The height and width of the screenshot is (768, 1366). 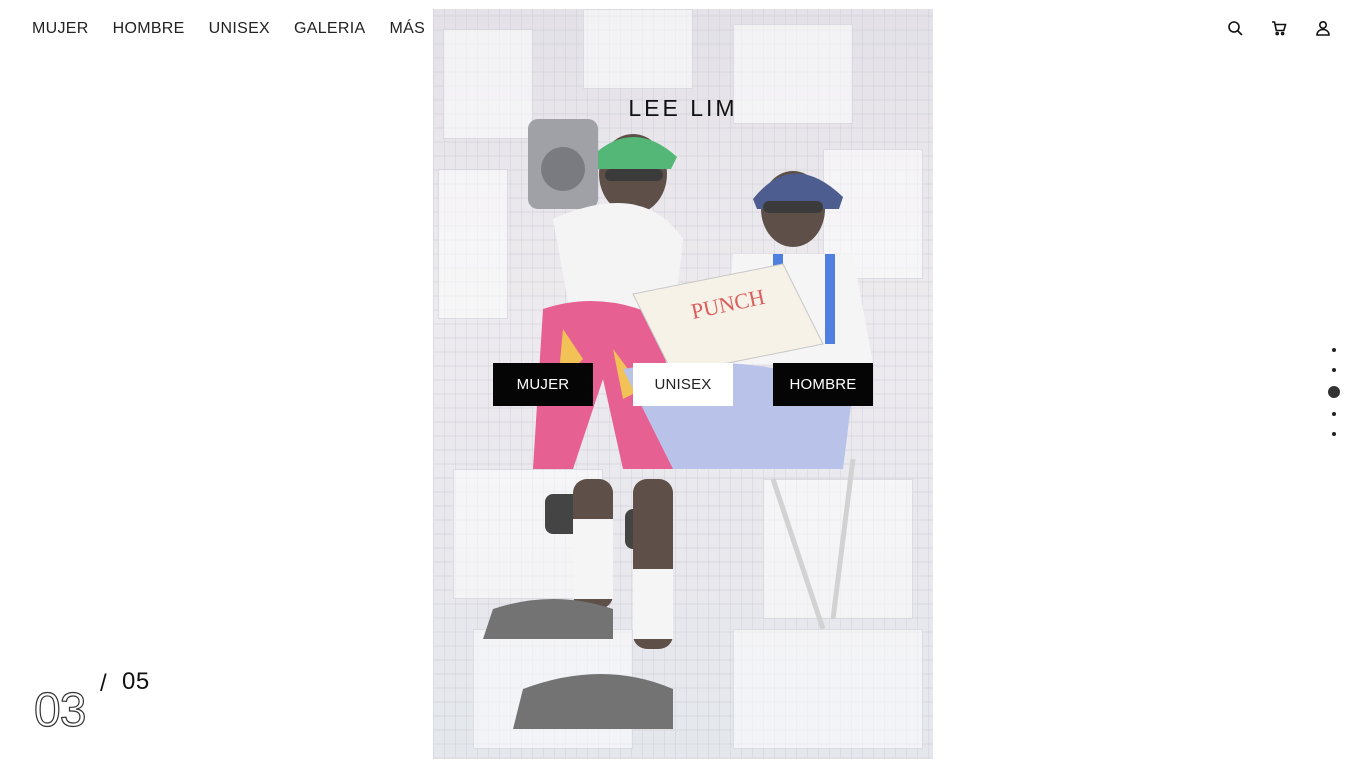 I want to click on category-buttons: MUJER UNISEX HOMBRE, so click(x=683, y=384).